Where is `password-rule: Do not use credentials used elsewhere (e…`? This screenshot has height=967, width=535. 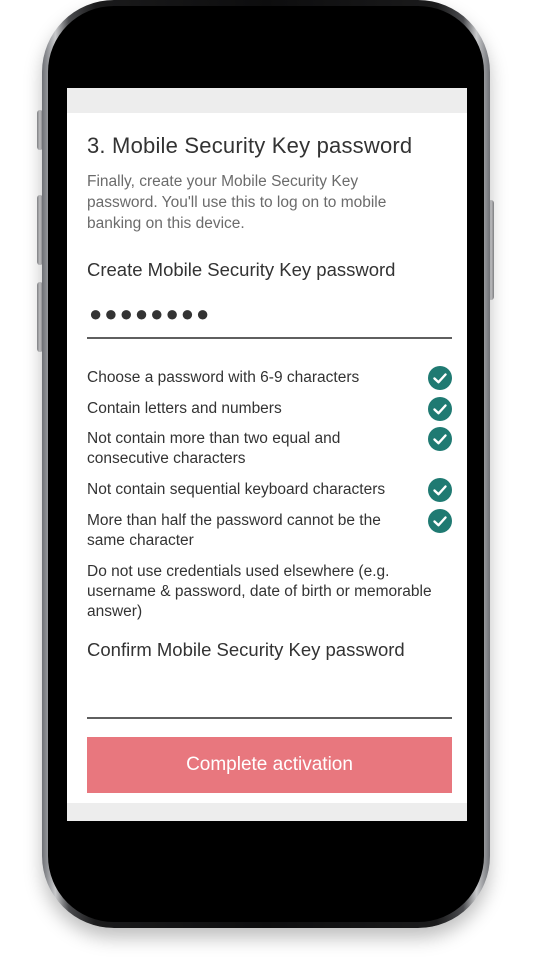
password-rule: Do not use credentials used elsewhere (e… is located at coordinates (269, 592).